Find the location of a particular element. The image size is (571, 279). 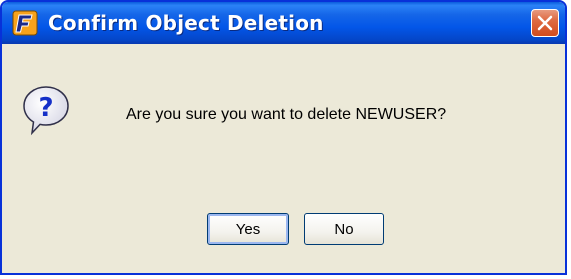

close-icon is located at coordinates (545, 23).